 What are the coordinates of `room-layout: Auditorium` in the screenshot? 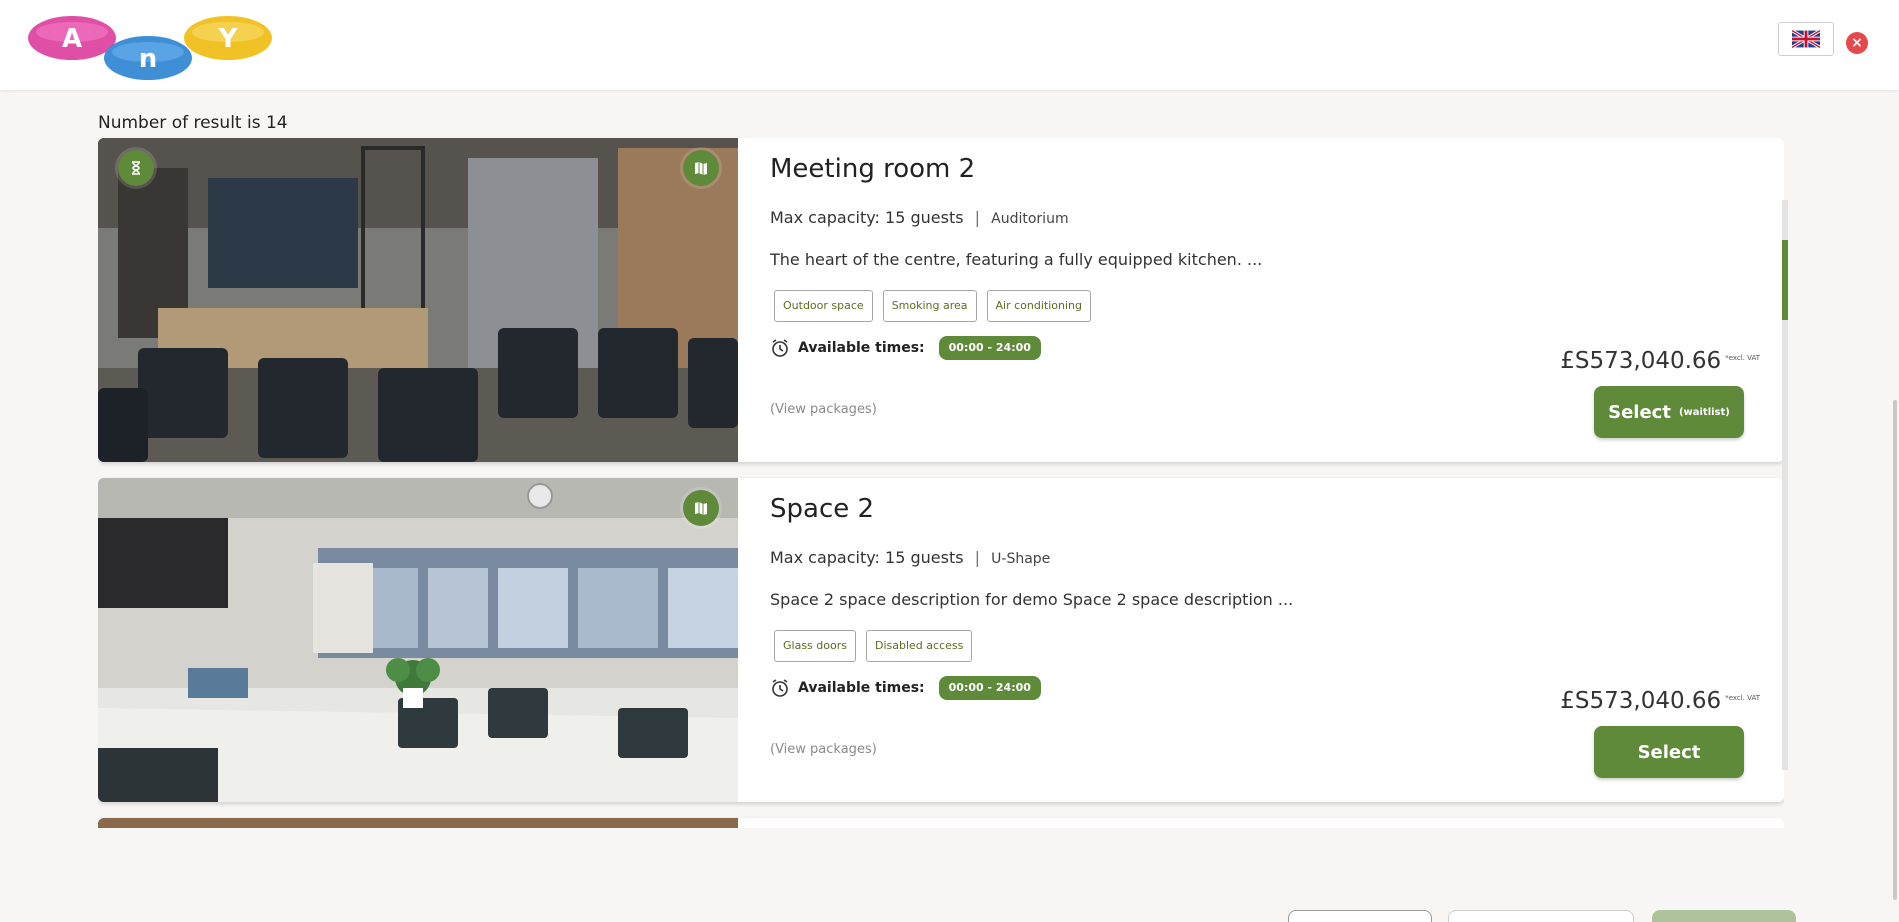 It's located at (1030, 219).